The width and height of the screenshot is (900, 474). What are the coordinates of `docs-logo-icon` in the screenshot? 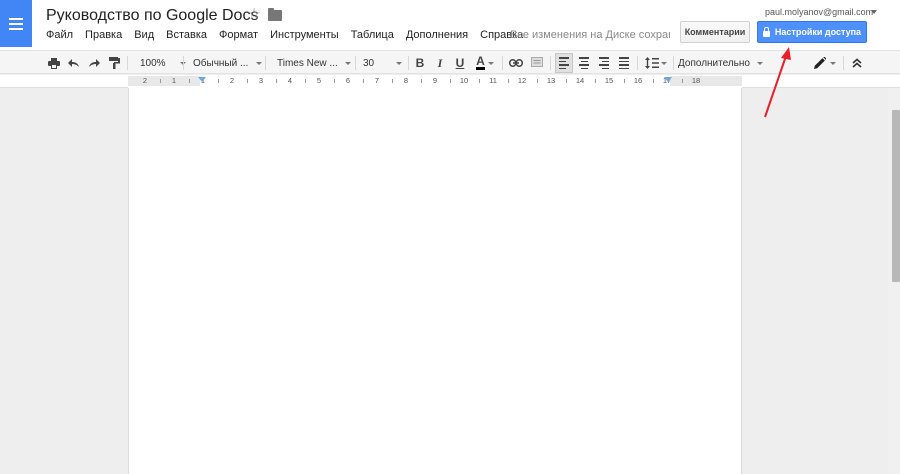 It's located at (16, 23).